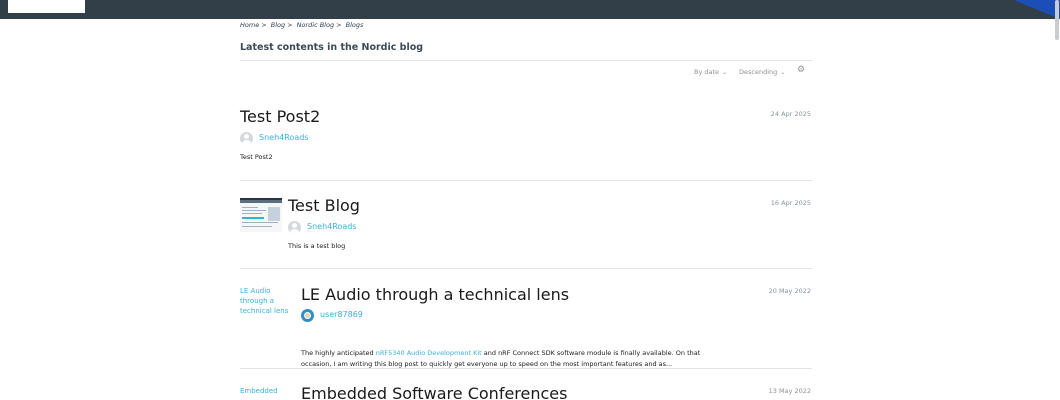 Image resolution: width=1060 pixels, height=400 pixels. What do you see at coordinates (789, 291) in the screenshot?
I see `post-date: 20 May 2022` at bounding box center [789, 291].